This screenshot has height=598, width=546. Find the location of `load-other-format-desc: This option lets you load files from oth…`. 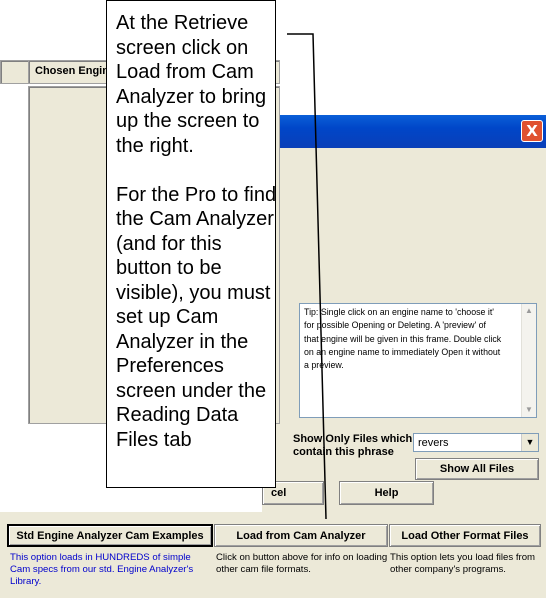

load-other-format-desc: This option lets you load files from oth… is located at coordinates (463, 563).